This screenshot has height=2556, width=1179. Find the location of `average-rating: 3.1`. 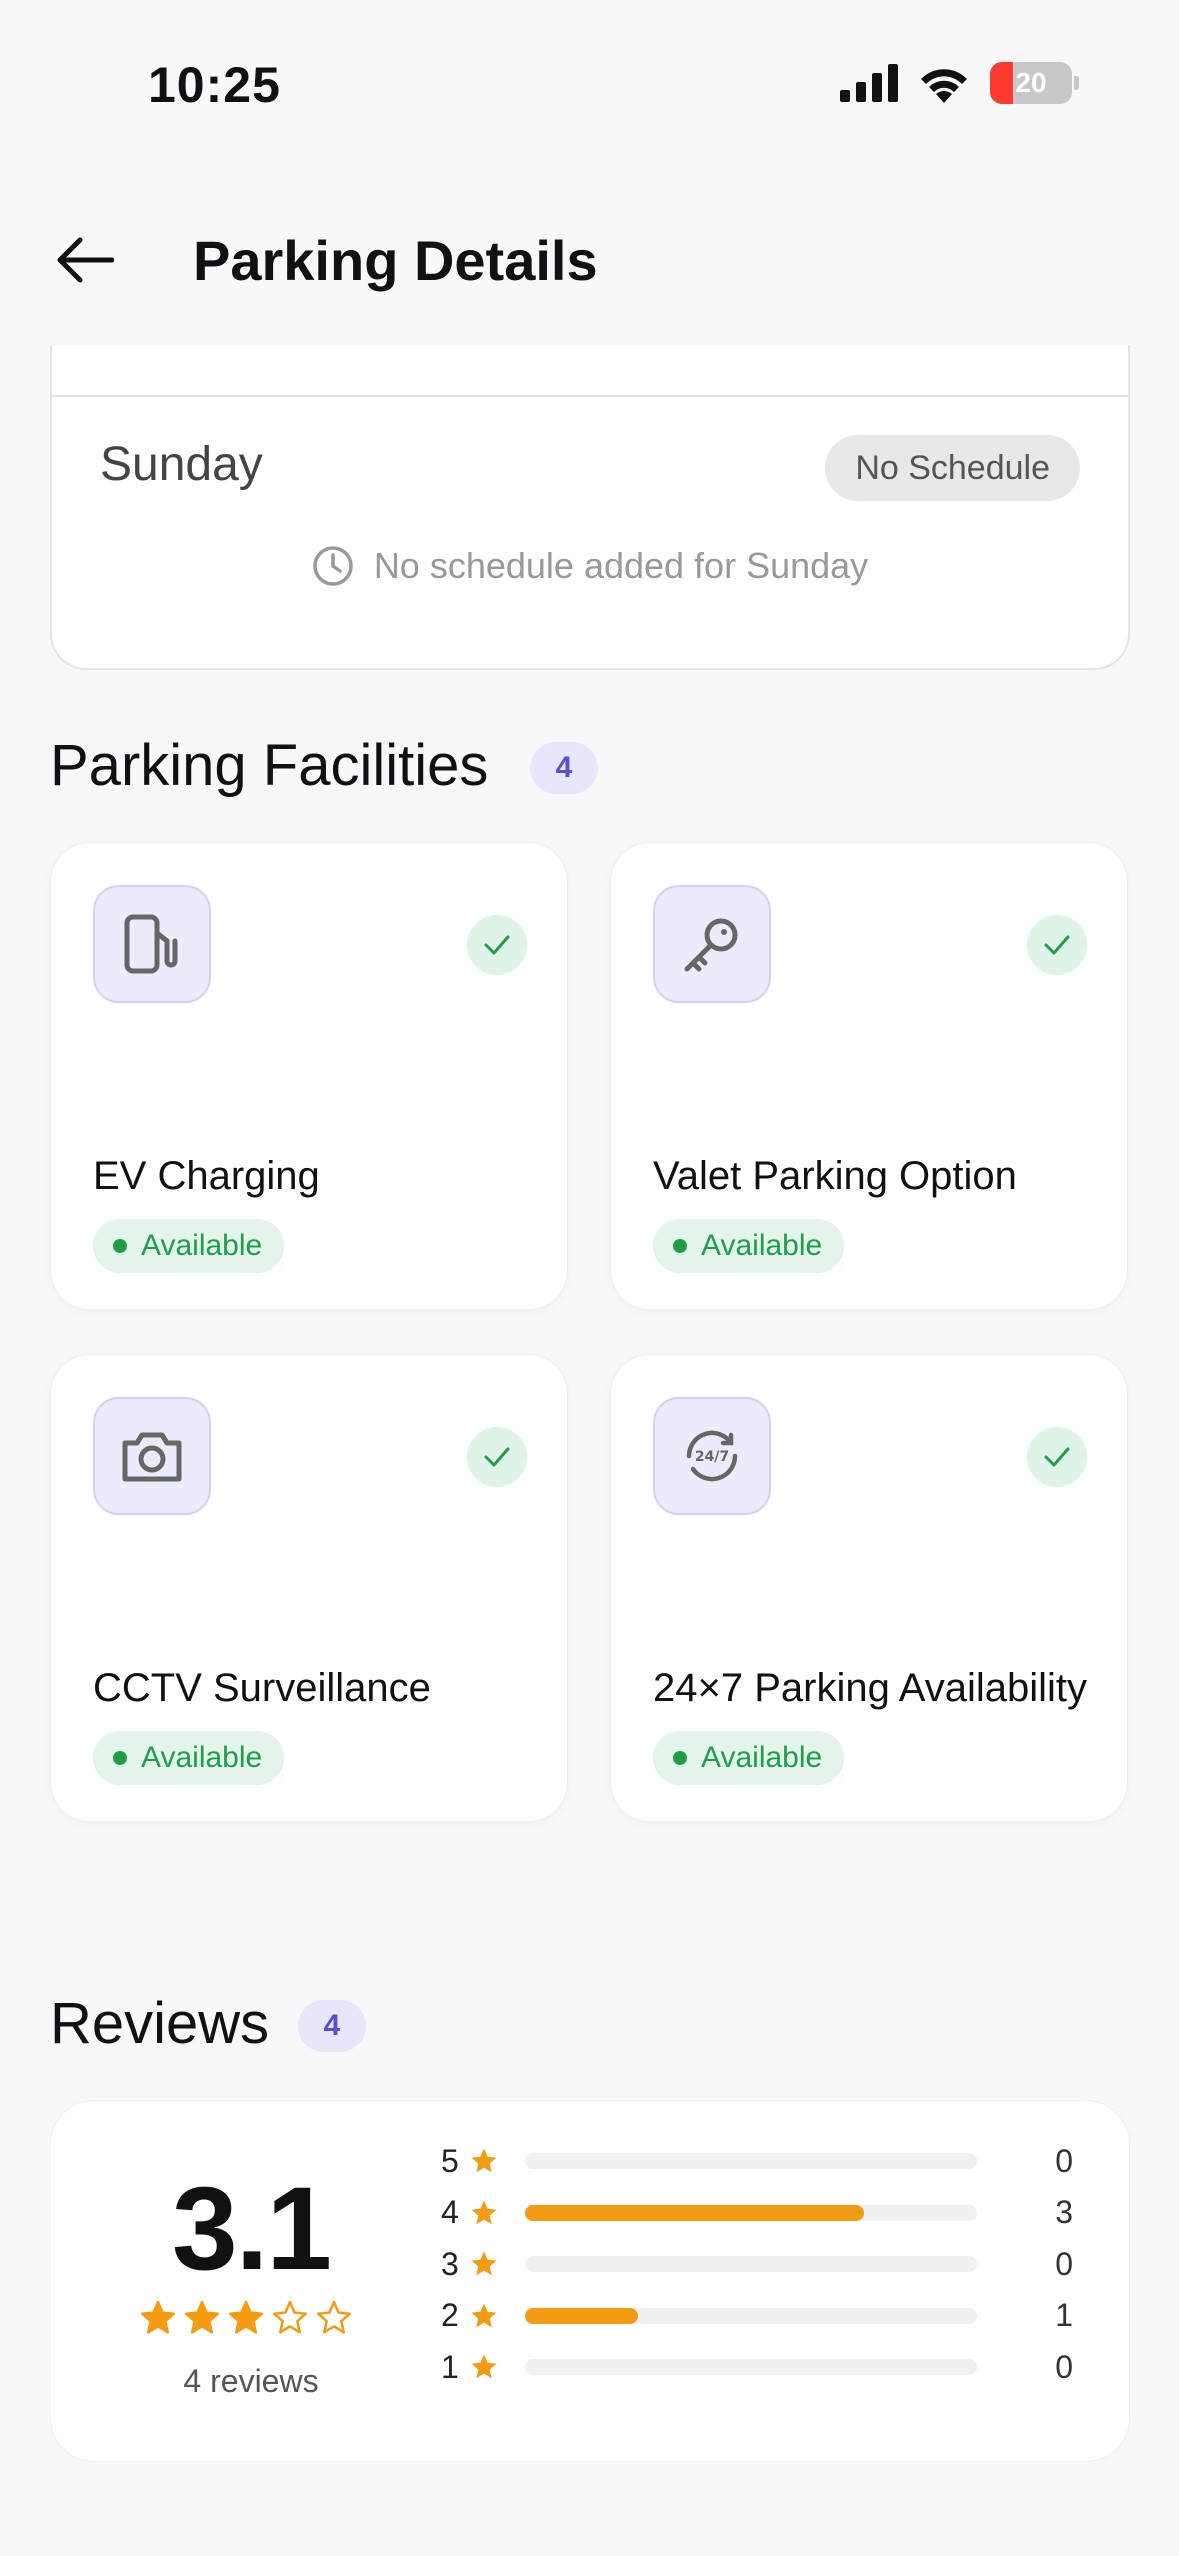

average-rating: 3.1 is located at coordinates (251, 2229).